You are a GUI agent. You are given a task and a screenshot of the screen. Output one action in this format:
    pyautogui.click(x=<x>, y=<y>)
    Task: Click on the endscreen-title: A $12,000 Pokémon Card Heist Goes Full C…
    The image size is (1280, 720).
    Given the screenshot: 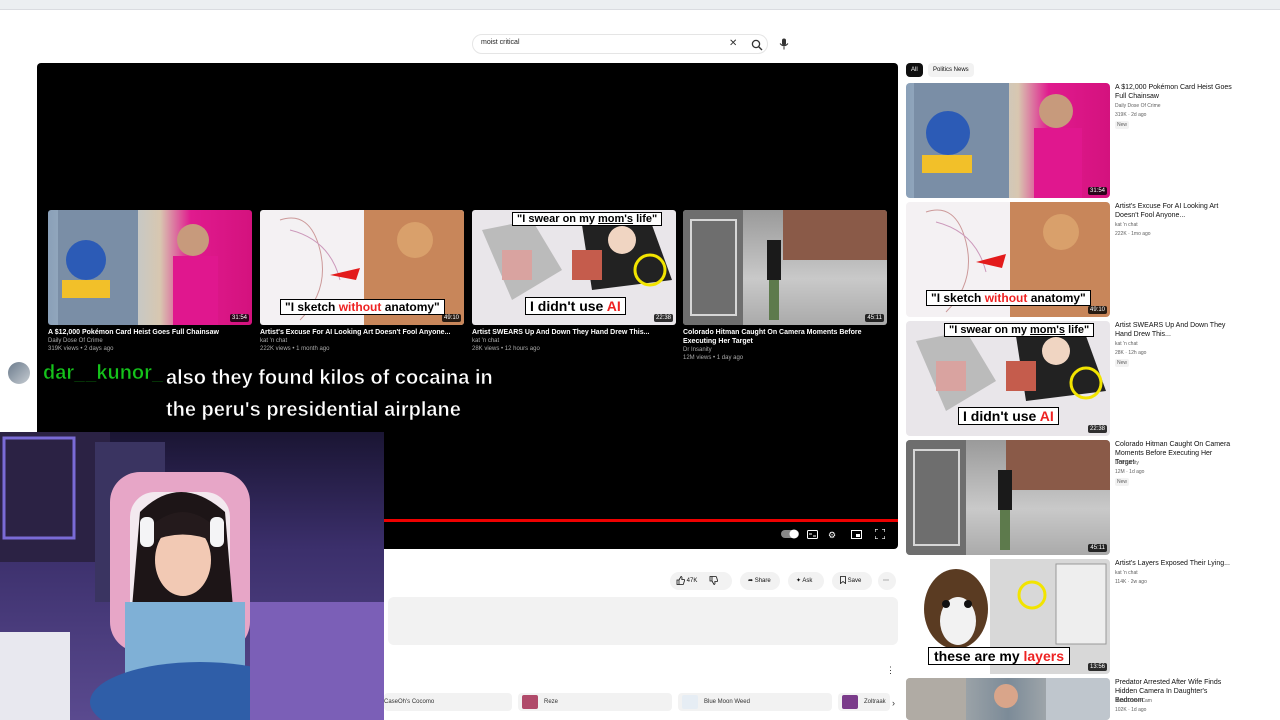 What is the action you would take?
    pyautogui.click(x=150, y=332)
    